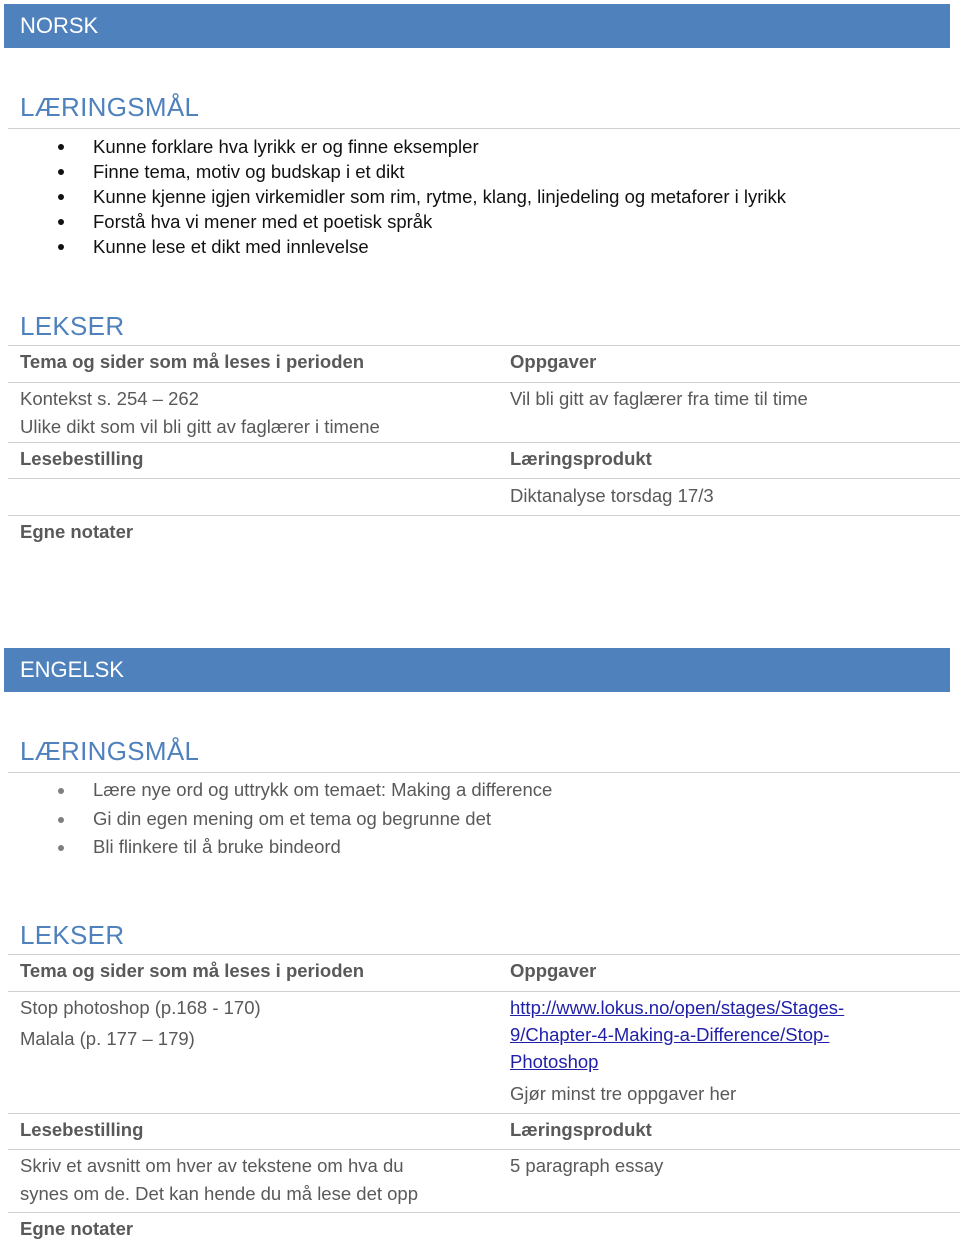 The image size is (960, 1243). Describe the element at coordinates (192, 970) in the screenshot. I see `topics-label-engelsk: Tema og sider som må leses i perioden` at that location.